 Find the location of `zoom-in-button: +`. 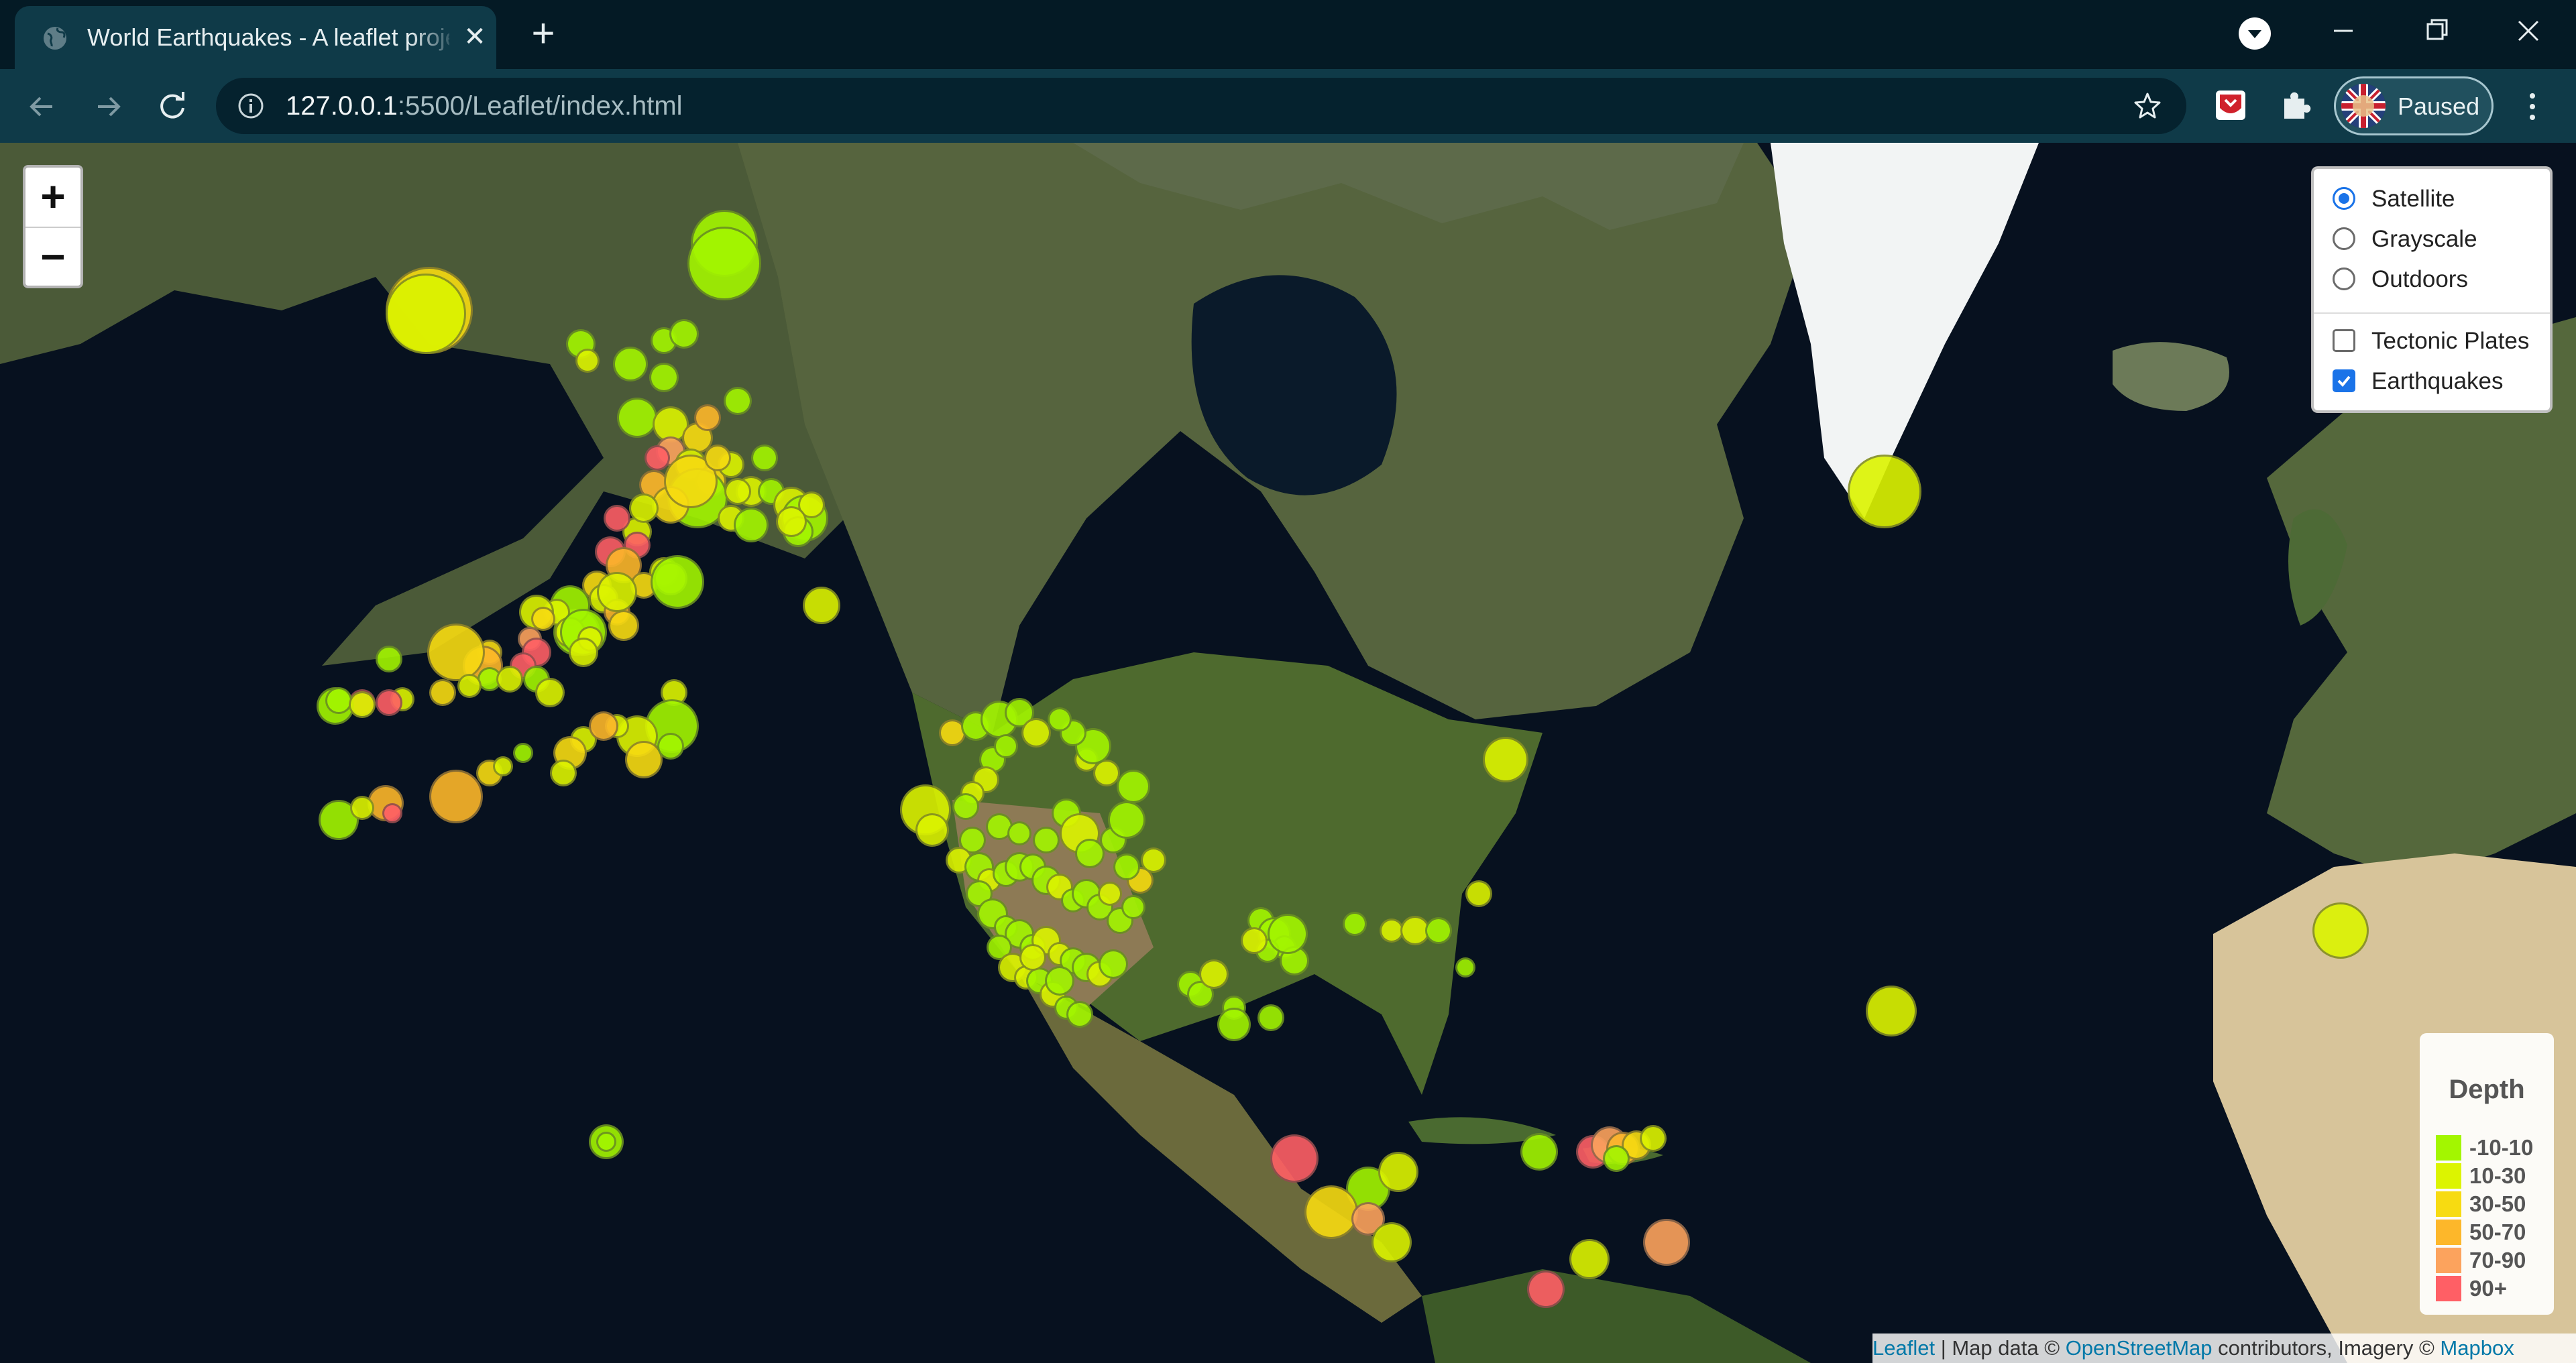

zoom-in-button: + is located at coordinates (52, 197).